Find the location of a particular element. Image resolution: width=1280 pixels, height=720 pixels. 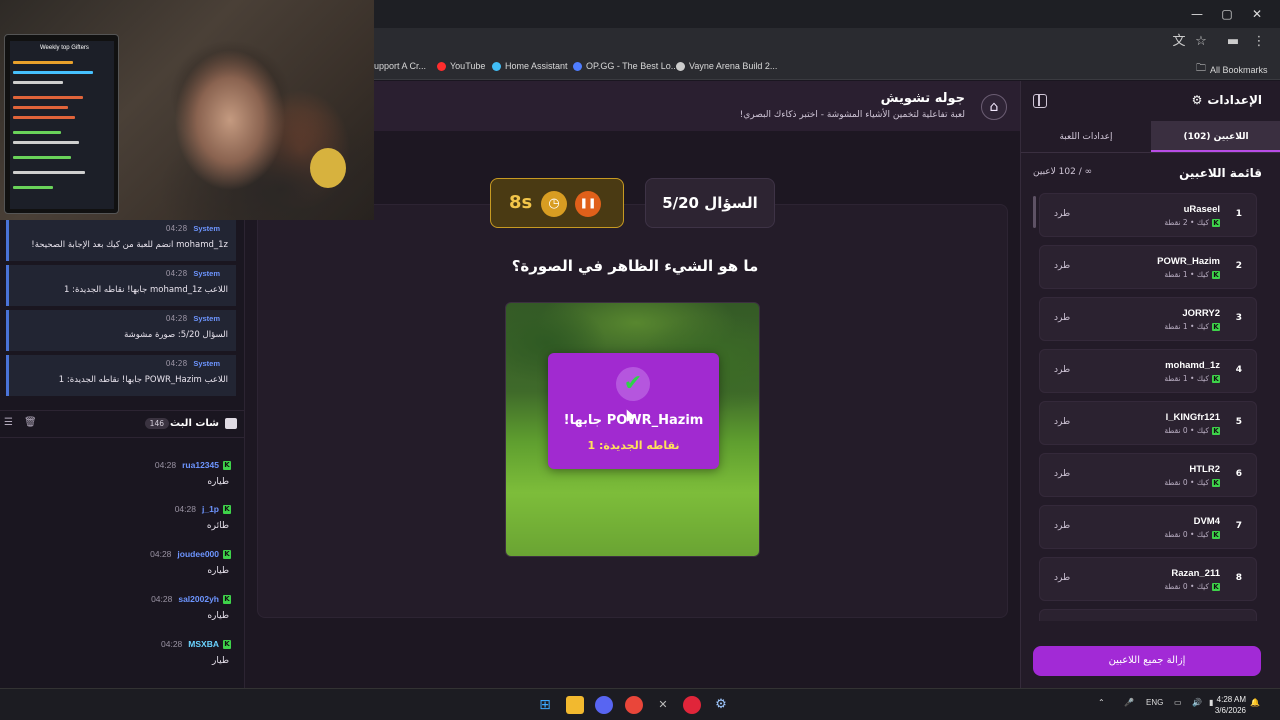

star-icon: ☆ is located at coordinates (1201, 42).